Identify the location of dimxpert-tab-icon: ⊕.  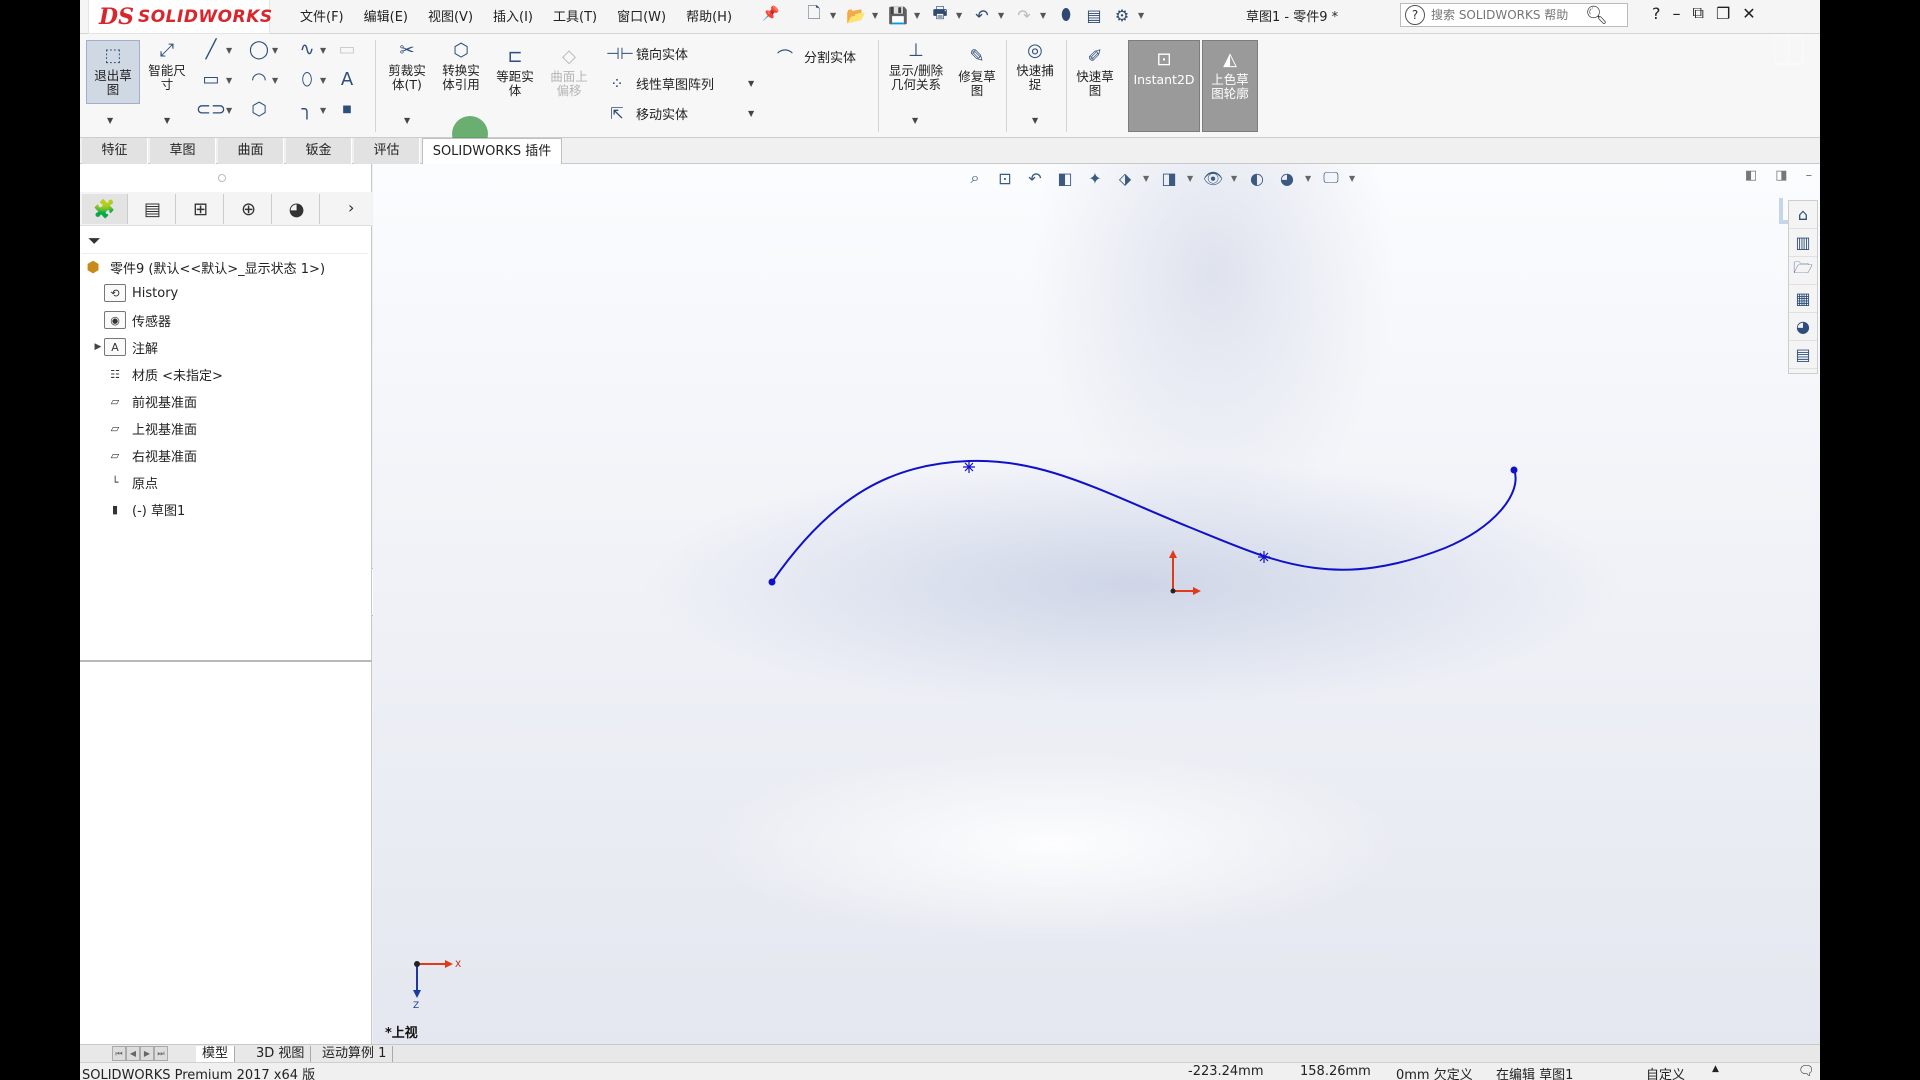
(249, 209).